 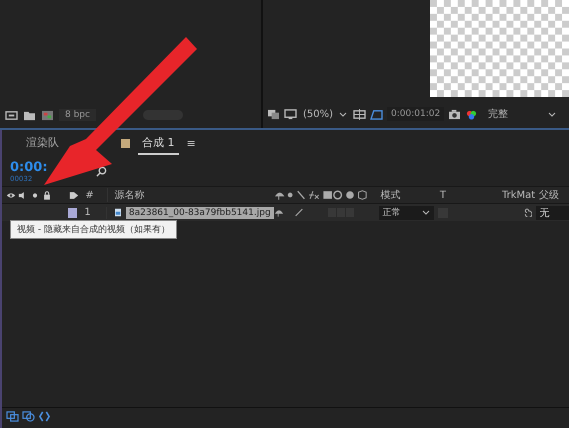 I want to click on camera-icon, so click(x=455, y=114).